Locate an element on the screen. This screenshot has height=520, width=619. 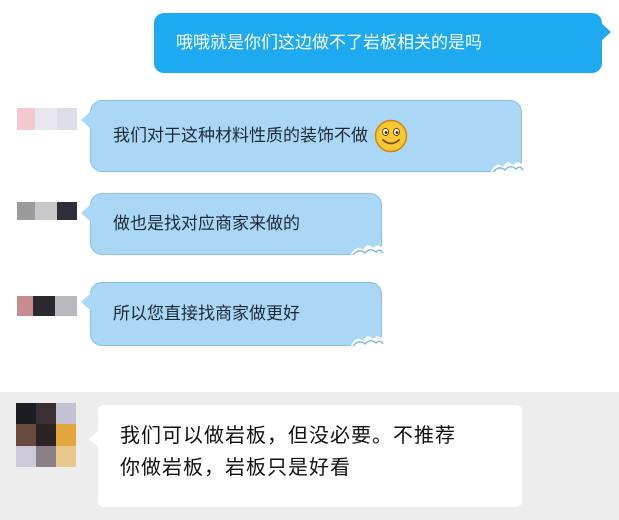
message-text: 所以您直接找商家做更好 is located at coordinates (206, 314).